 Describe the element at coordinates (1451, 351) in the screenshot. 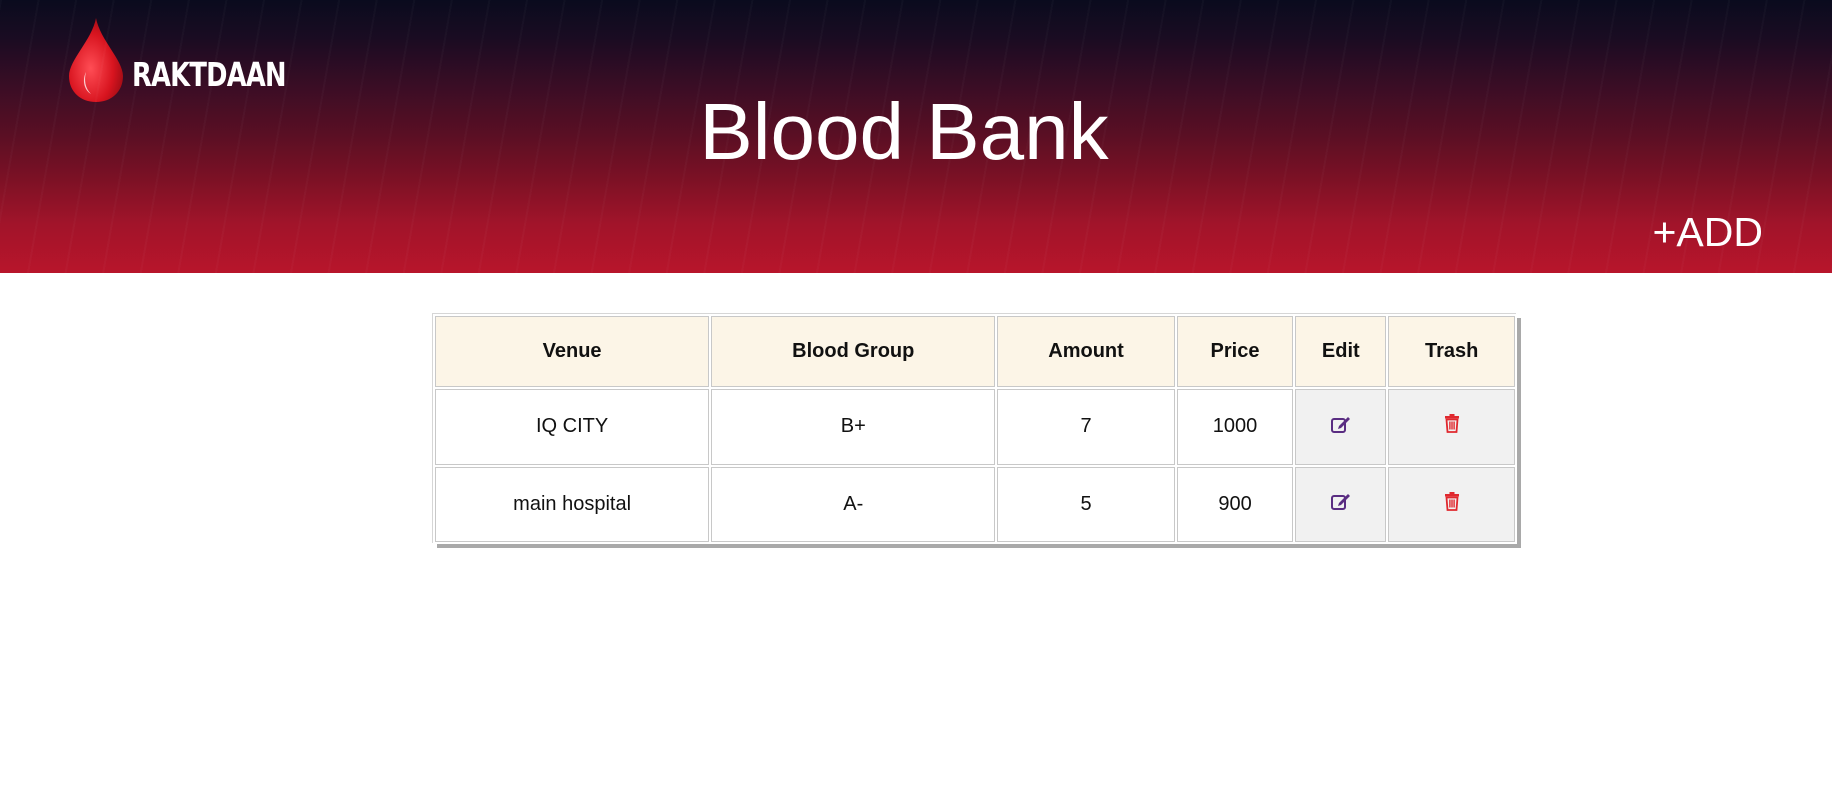

I see `column-header-trash: Trash` at that location.